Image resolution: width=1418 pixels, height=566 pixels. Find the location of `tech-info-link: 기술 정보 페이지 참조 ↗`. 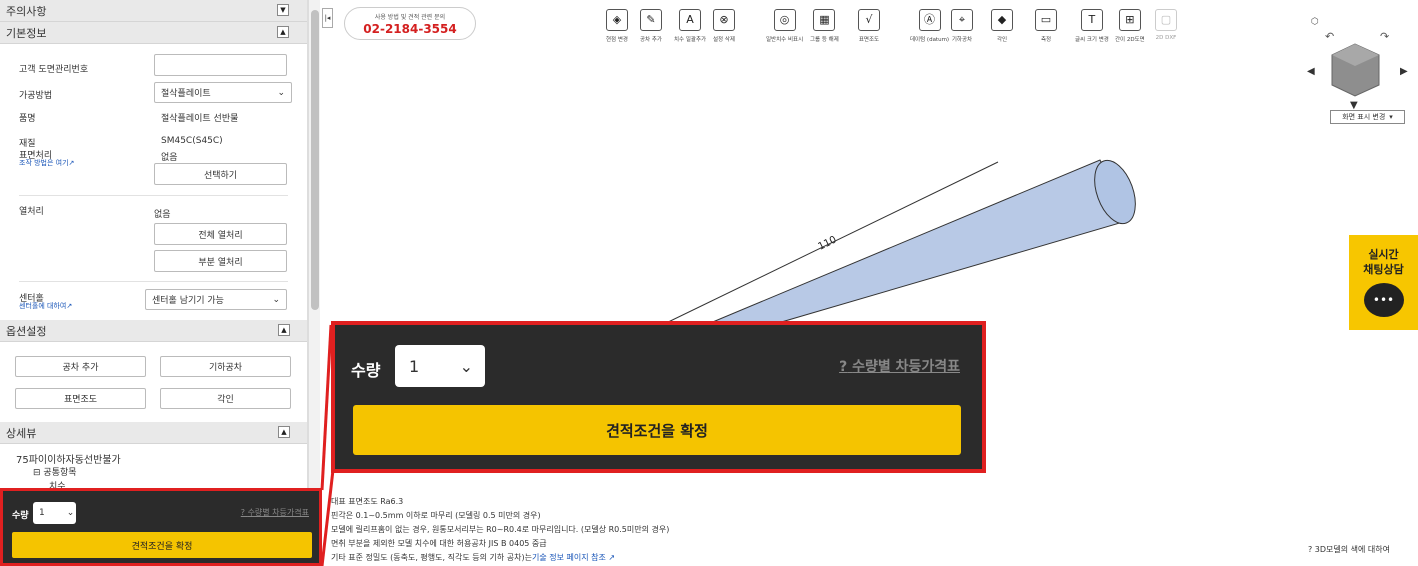

tech-info-link: 기술 정보 페이지 참조 ↗ is located at coordinates (573, 557).